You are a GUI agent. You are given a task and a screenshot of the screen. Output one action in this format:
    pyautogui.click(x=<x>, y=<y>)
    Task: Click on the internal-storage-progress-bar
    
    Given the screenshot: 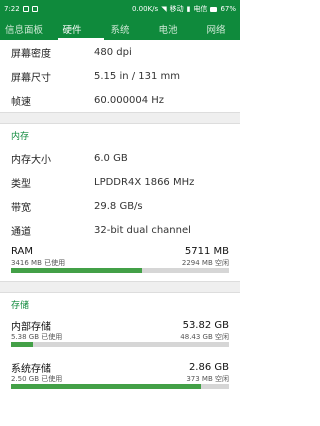 What is the action you would take?
    pyautogui.click(x=120, y=344)
    